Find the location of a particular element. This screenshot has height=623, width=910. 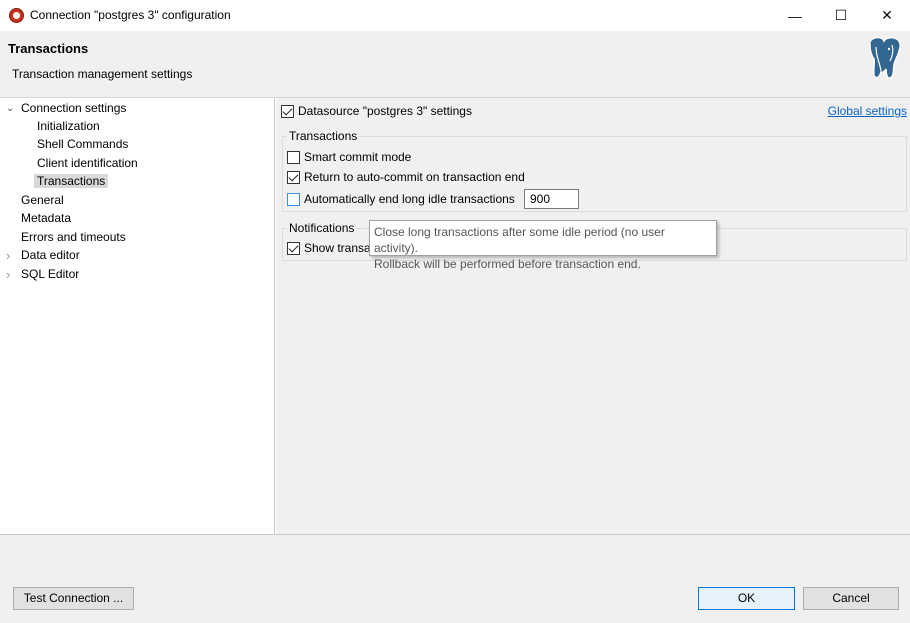

close-button: ✕ is located at coordinates (887, 15).